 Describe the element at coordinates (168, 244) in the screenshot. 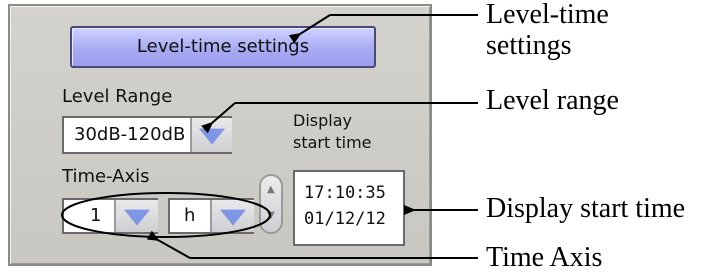

I see `callout-arrow-time-axis` at that location.